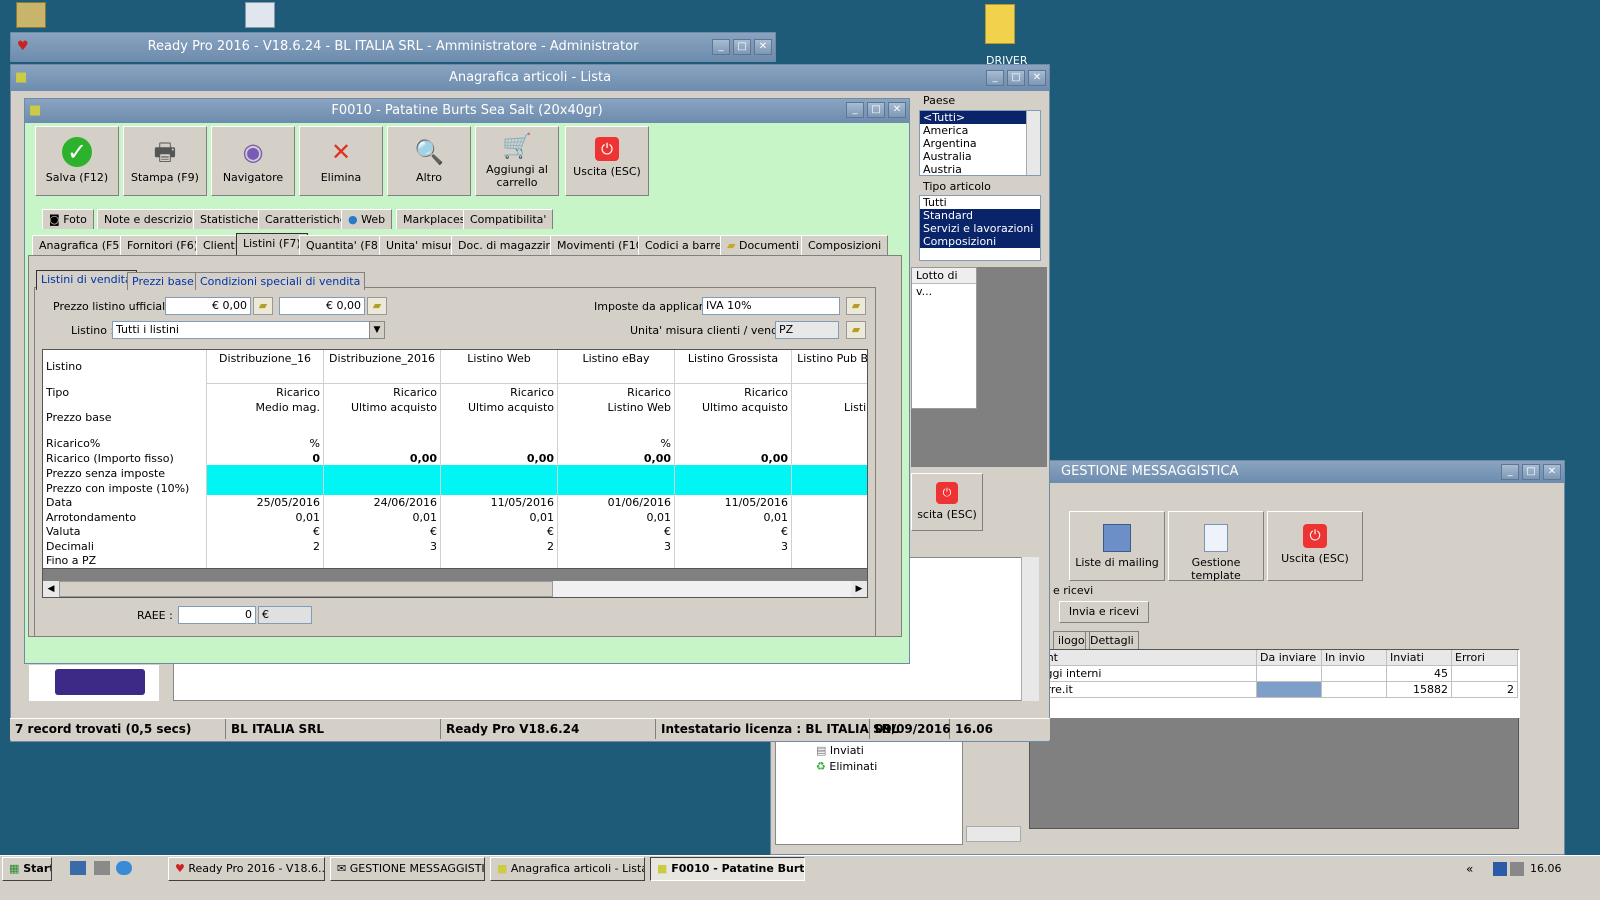 The height and width of the screenshot is (900, 1600). What do you see at coordinates (272, 244) in the screenshot?
I see `tab-listini: Listini (F7)` at bounding box center [272, 244].